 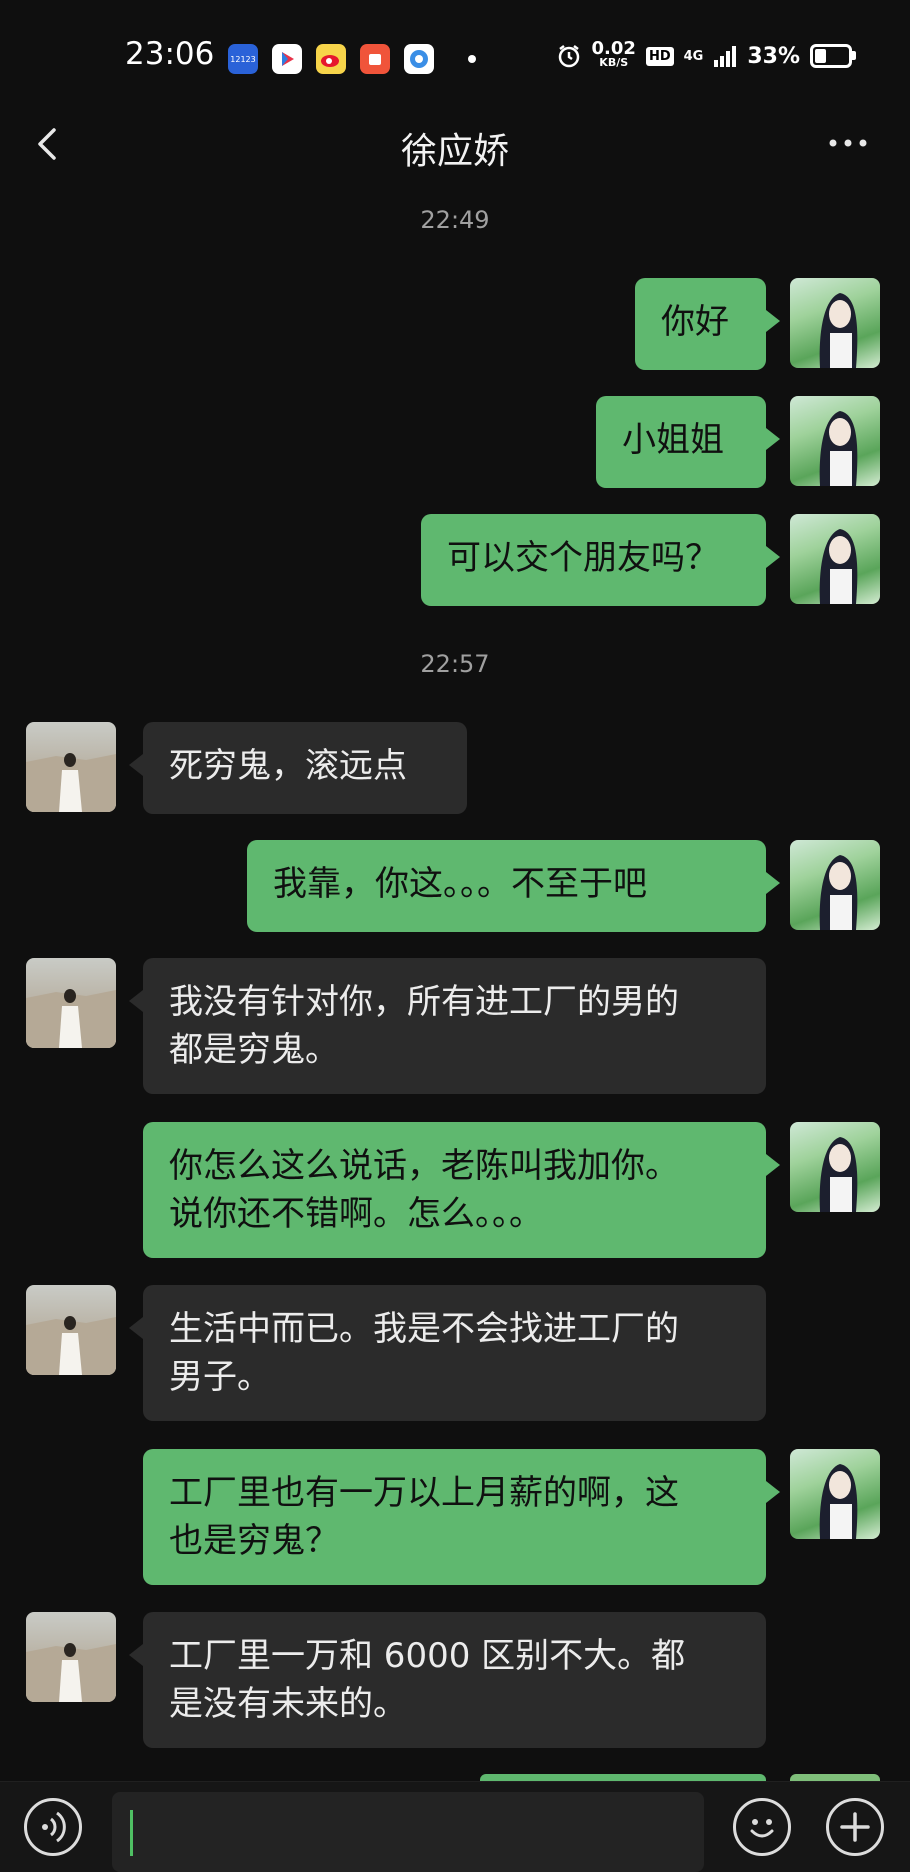 I want to click on emoji-icon, so click(x=762, y=1827).